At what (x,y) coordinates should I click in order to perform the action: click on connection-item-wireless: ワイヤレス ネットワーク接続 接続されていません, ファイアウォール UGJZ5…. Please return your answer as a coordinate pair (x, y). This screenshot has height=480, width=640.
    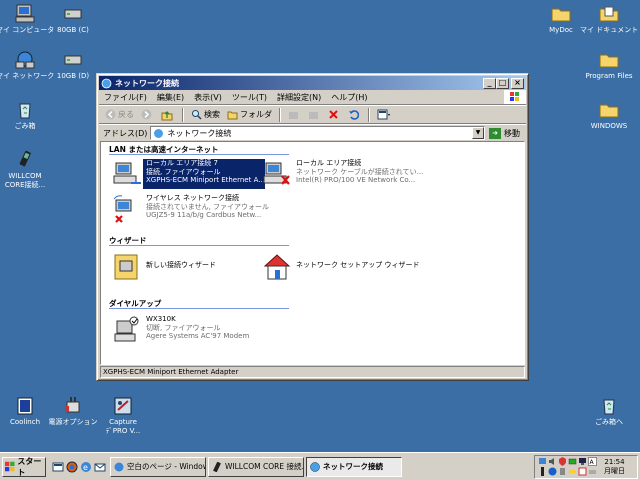
    Looking at the image, I should click on (190, 209).